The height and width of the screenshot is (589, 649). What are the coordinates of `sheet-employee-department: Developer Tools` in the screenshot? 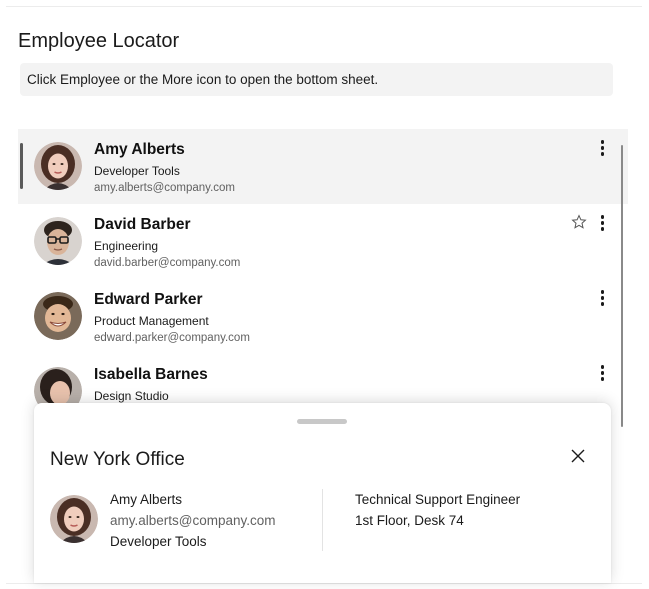 It's located at (158, 541).